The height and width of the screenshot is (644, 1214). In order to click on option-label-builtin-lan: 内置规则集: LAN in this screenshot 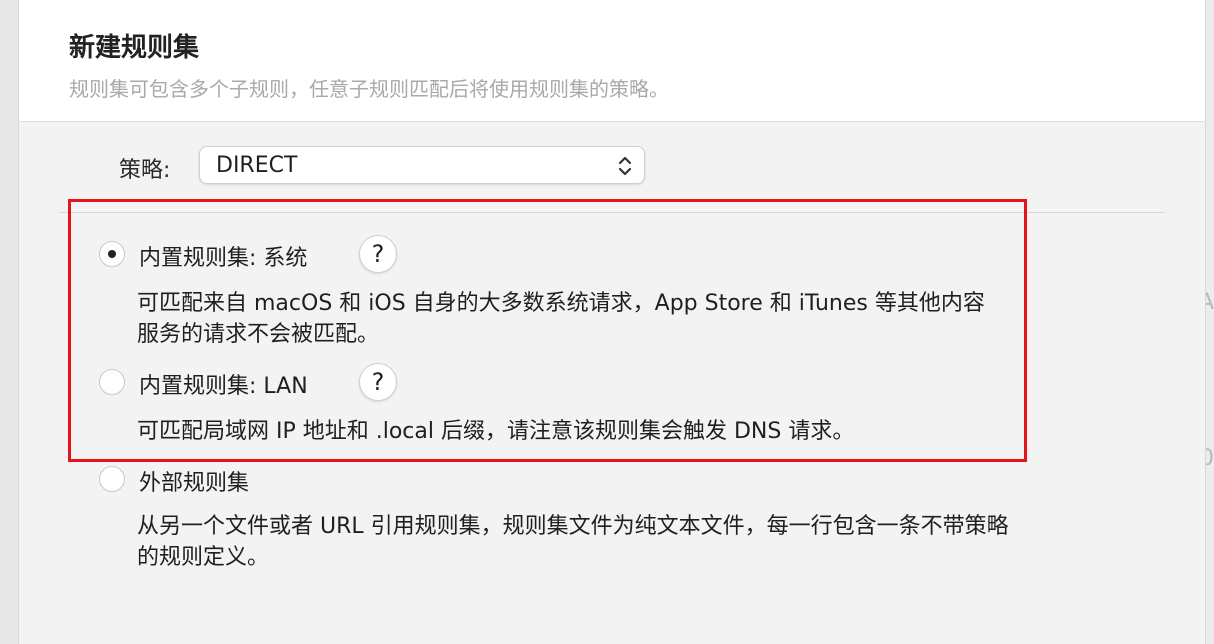, I will do `click(223, 386)`.